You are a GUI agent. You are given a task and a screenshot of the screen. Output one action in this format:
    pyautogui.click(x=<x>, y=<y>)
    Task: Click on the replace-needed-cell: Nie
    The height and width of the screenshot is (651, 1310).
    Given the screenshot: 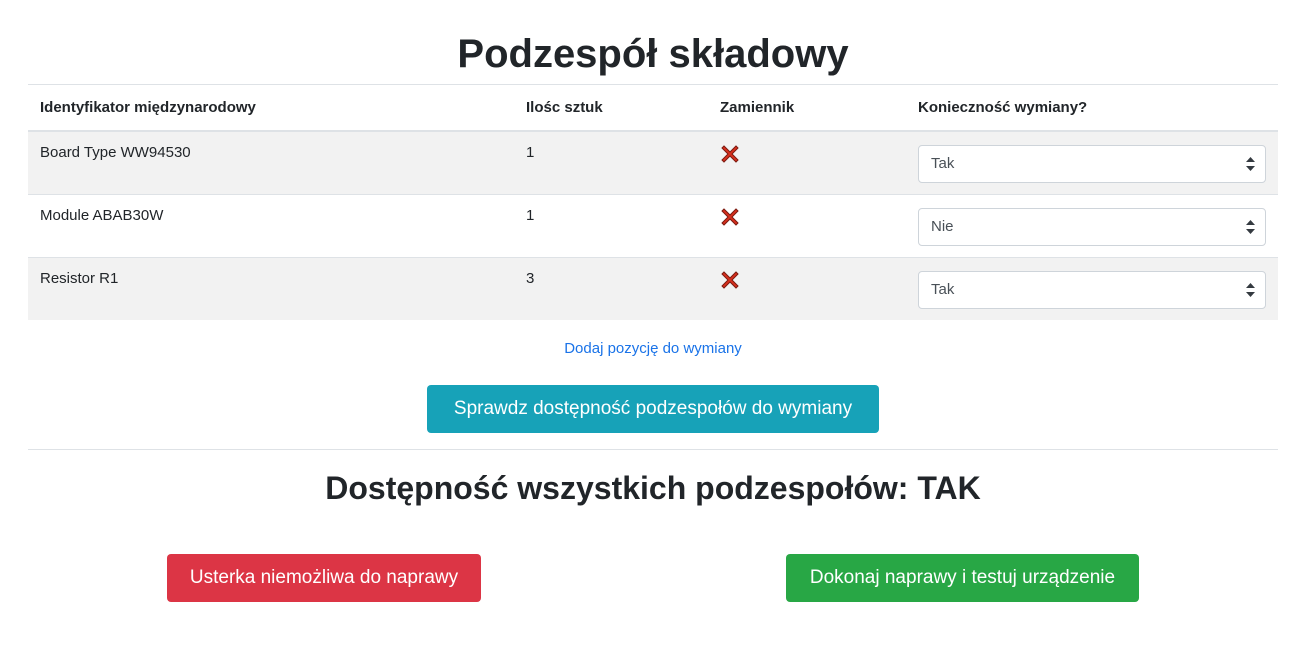 What is the action you would take?
    pyautogui.click(x=1092, y=225)
    